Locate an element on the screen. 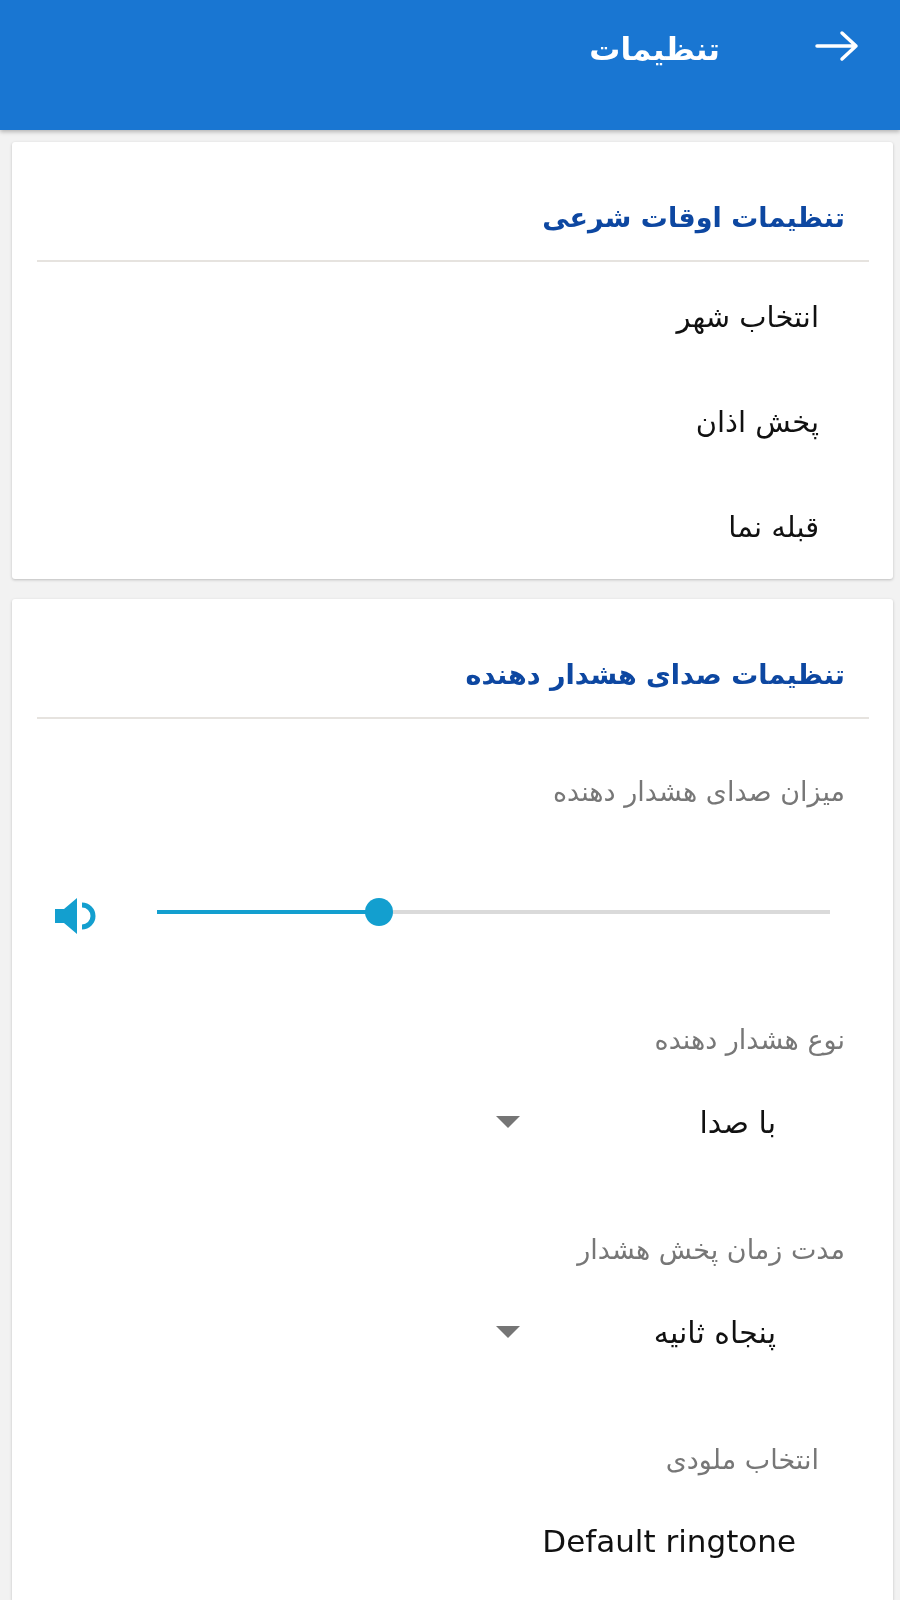  slider-track is located at coordinates (493, 912).